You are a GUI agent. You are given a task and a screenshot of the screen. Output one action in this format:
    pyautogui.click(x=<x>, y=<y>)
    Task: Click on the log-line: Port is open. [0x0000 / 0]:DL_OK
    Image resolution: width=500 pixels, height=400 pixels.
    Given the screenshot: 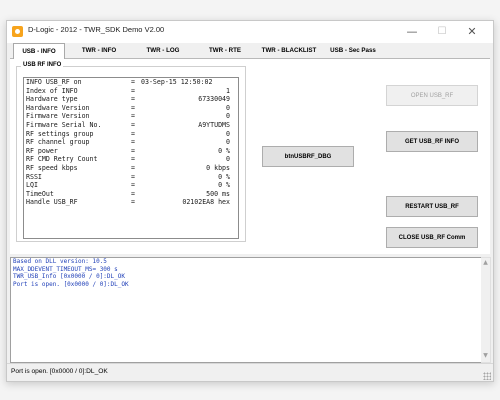 What is the action you would take?
    pyautogui.click(x=71, y=284)
    